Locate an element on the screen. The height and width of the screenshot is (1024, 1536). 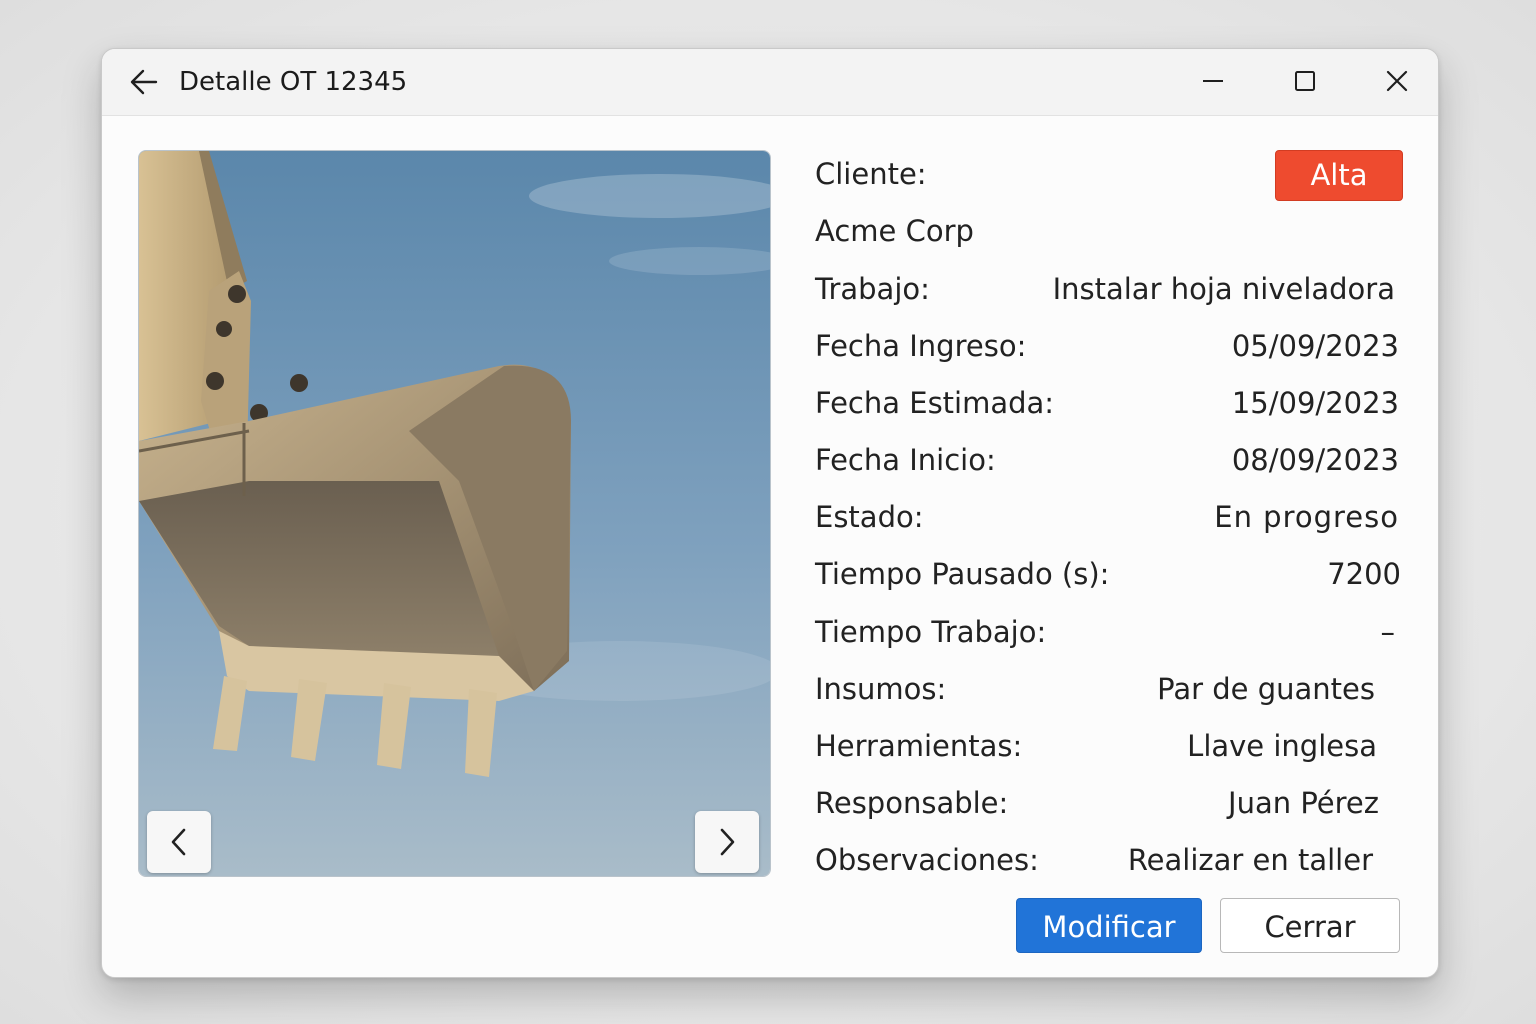
detail-row-fecha-ingreso: Fecha Ingreso: 05/09/2023 is located at coordinates (1110, 346).